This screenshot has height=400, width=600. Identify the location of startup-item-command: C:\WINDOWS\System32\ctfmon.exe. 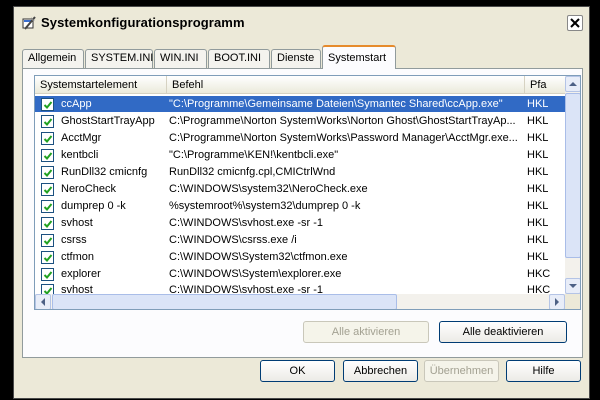
(258, 257).